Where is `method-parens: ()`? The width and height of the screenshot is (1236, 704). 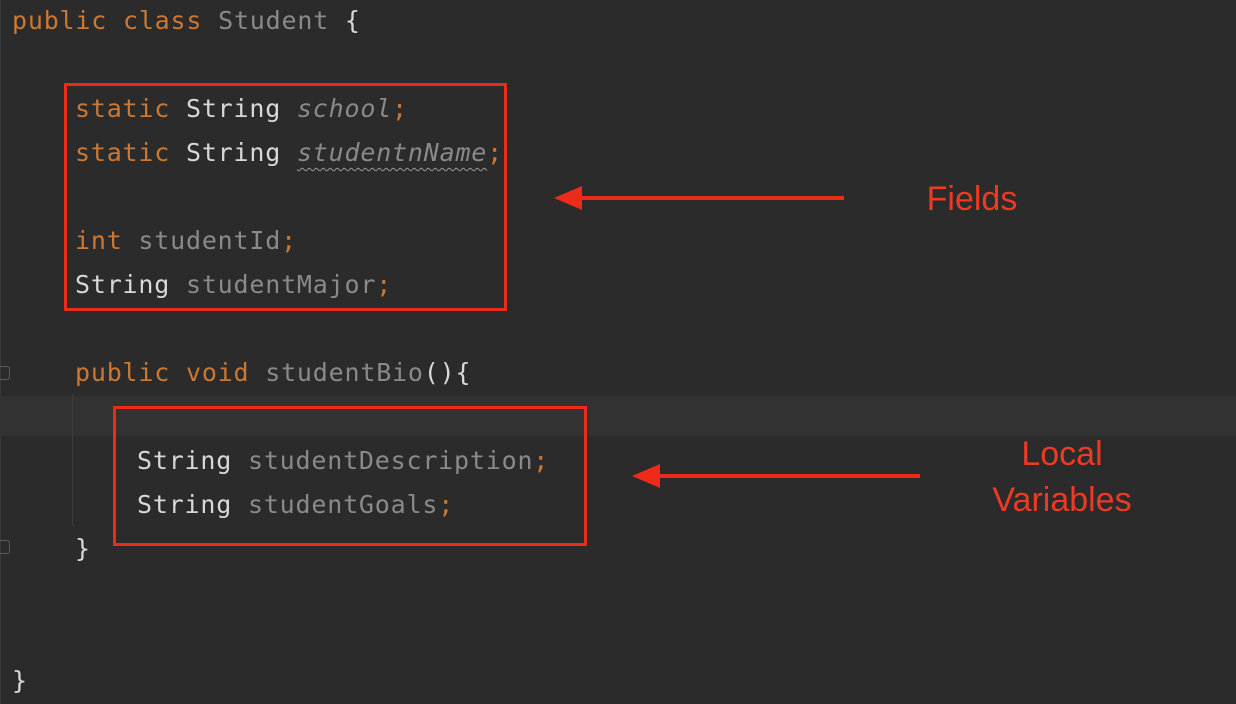
method-parens: () is located at coordinates (439, 372).